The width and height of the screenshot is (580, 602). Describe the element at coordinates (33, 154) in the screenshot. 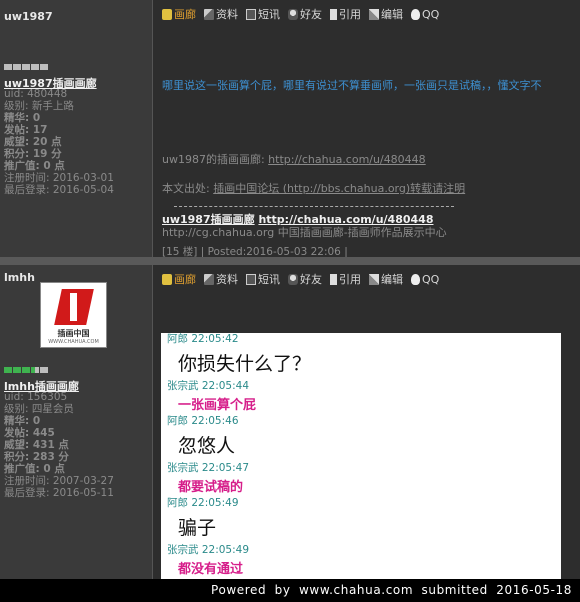

I see `stat-points: 积分: 19 分` at that location.